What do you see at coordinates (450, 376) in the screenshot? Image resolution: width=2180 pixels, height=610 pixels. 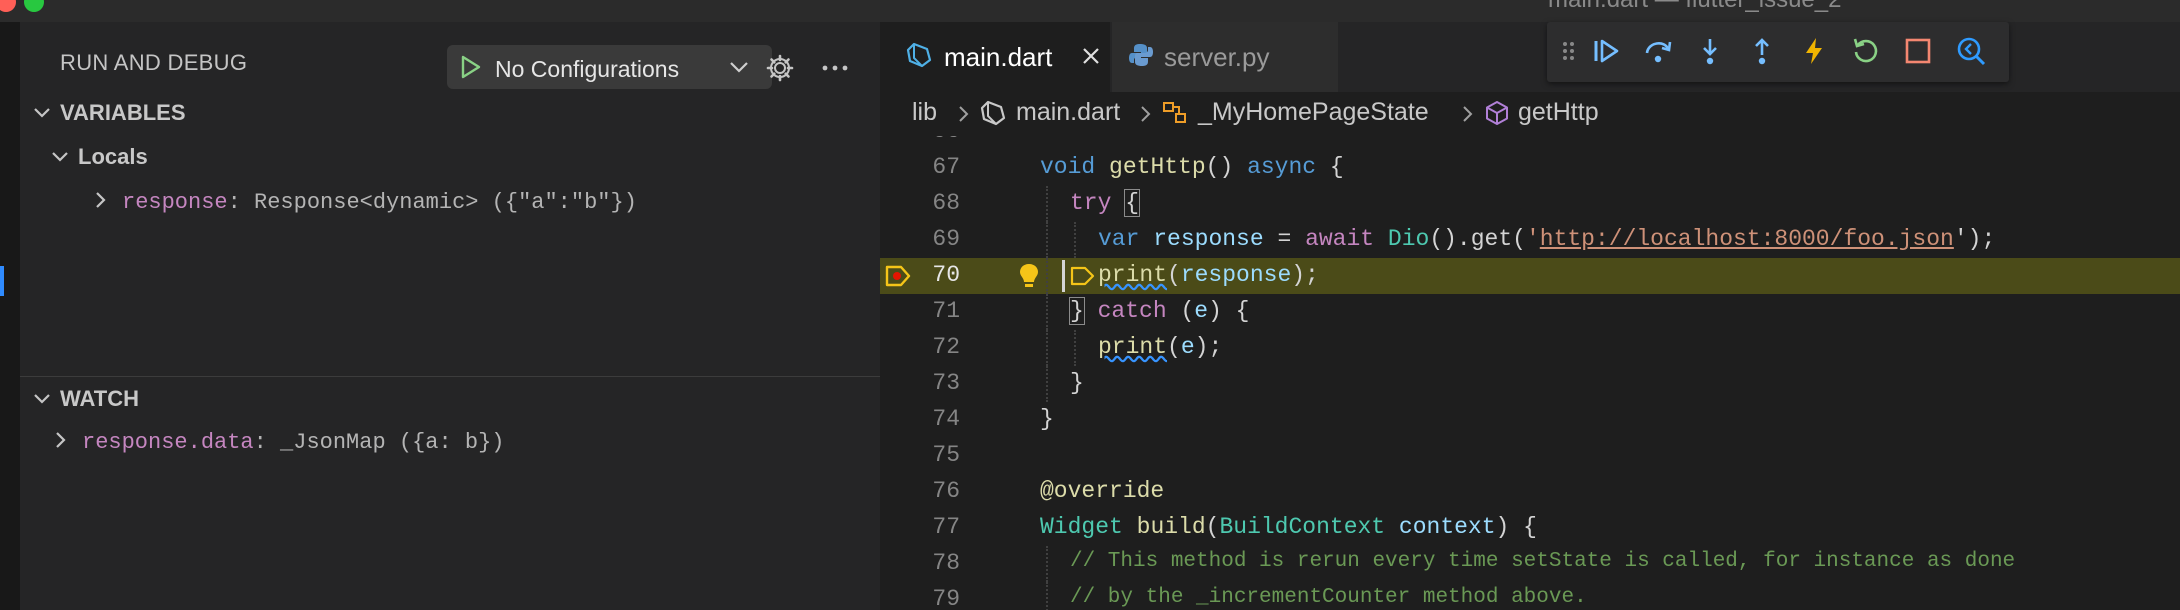 I see `section-divider` at bounding box center [450, 376].